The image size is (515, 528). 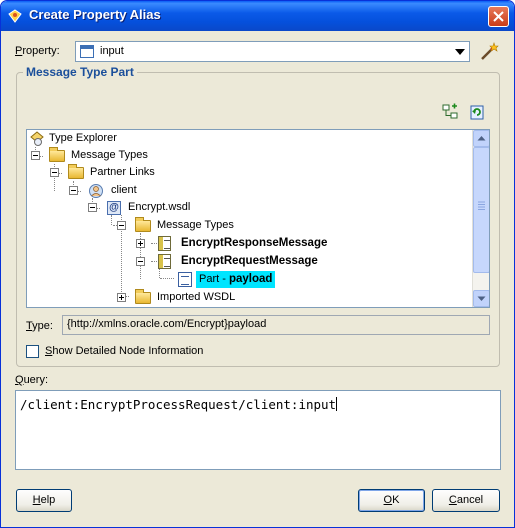 What do you see at coordinates (236, 279) in the screenshot?
I see `selected-tree-node-label: Part - payload` at bounding box center [236, 279].